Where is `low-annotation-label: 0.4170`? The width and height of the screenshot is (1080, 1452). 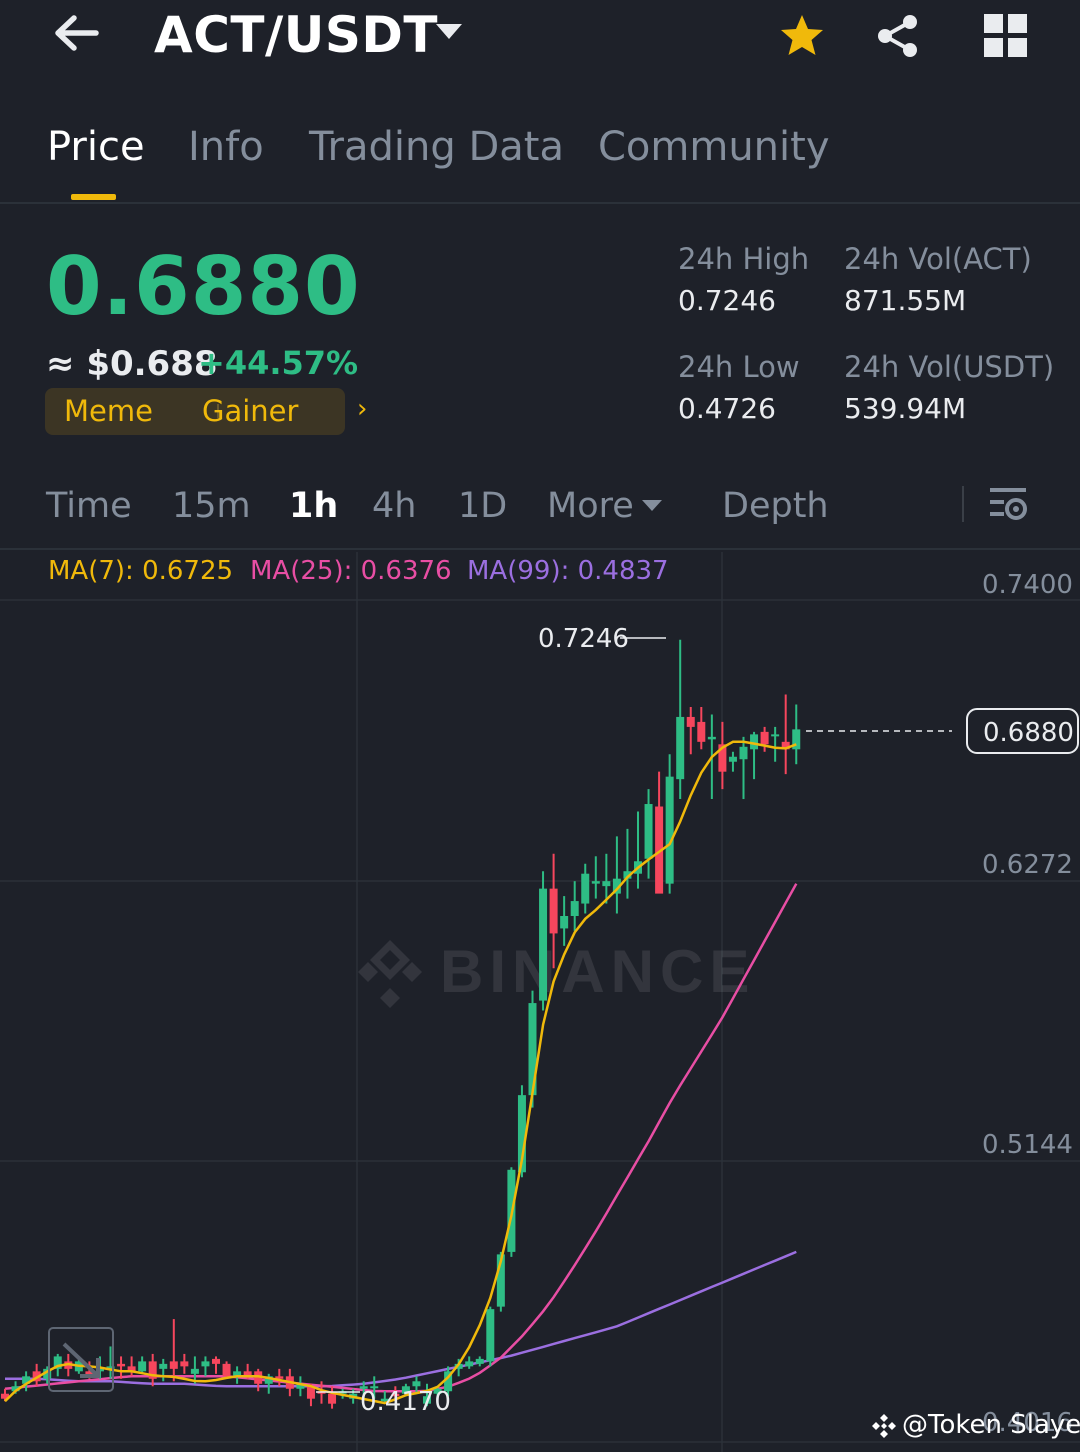 low-annotation-label: 0.4170 is located at coordinates (405, 1402).